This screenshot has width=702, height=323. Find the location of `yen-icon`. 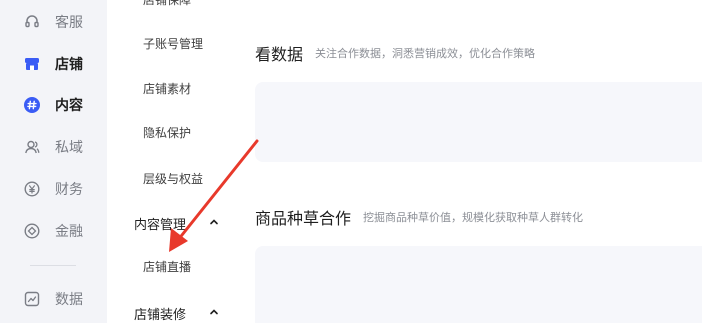

yen-icon is located at coordinates (32, 189).